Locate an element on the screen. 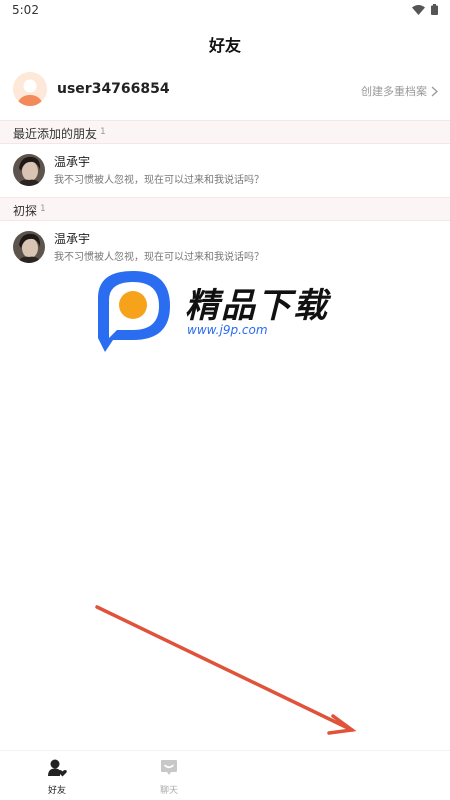 This screenshot has height=800, width=450. tab-bar: 好友 聊天 is located at coordinates (225, 775).